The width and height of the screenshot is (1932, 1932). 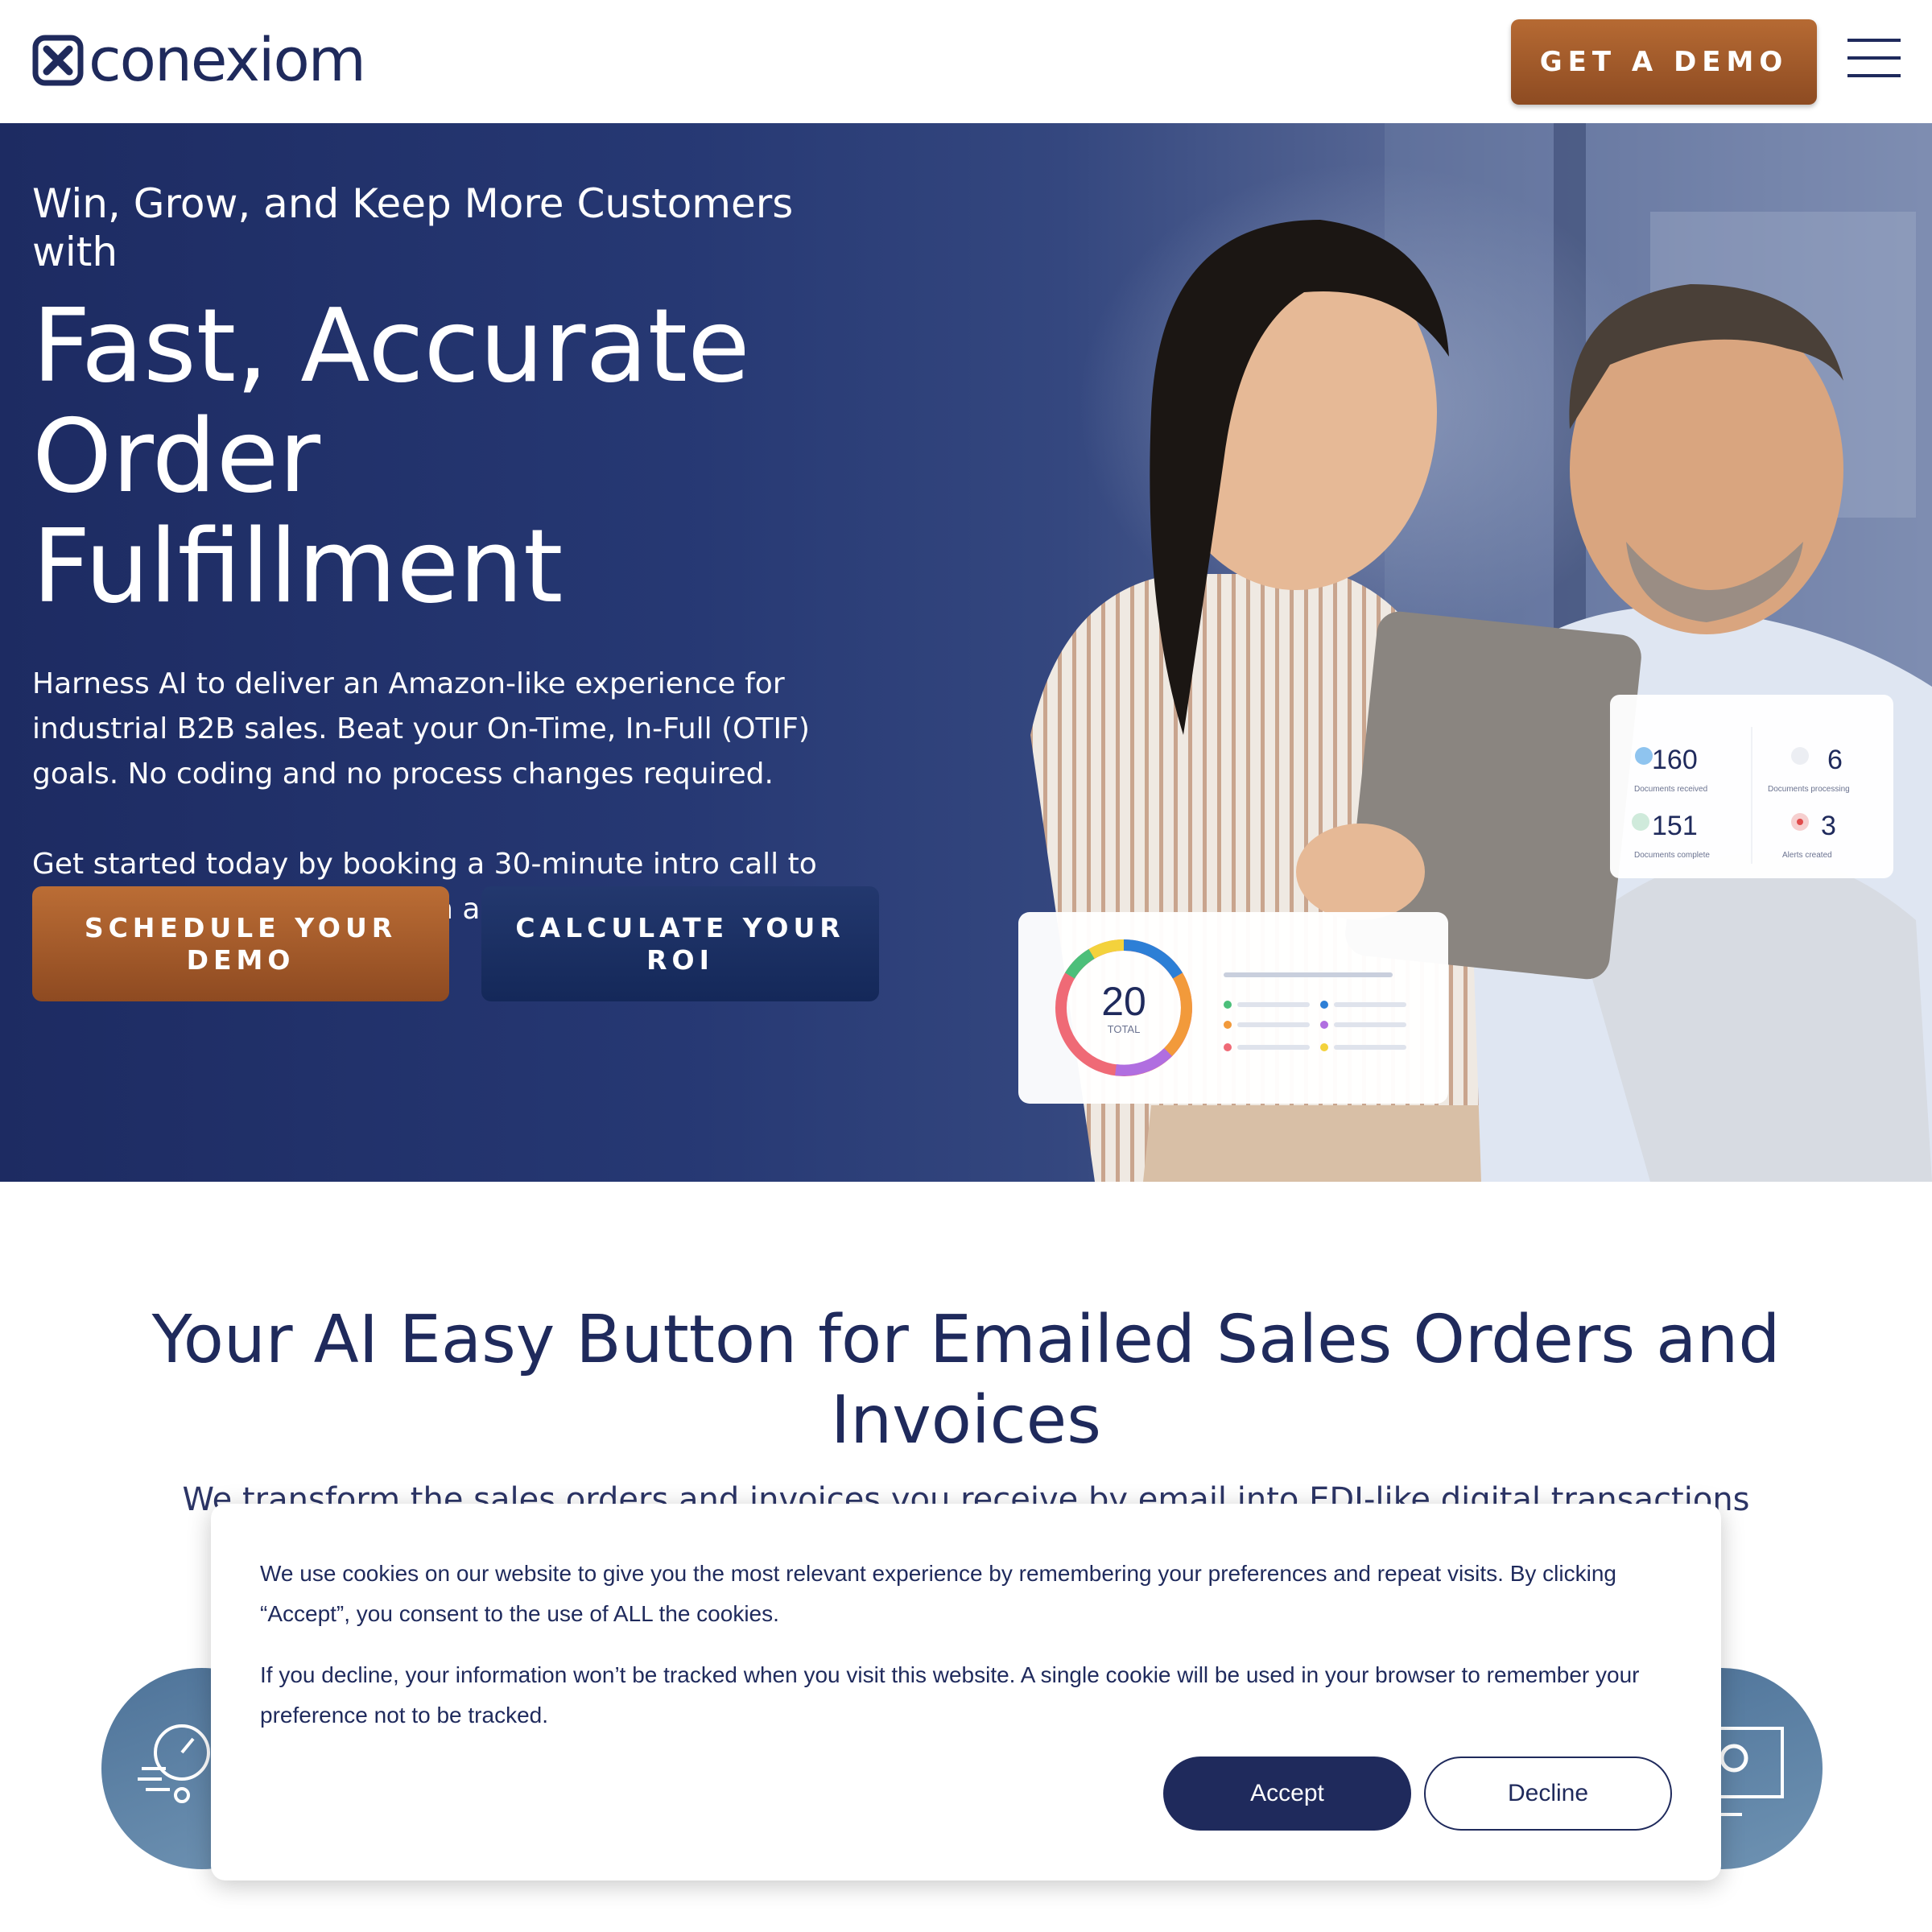 I want to click on hero-headline: Fast, Accurate Order Fulfillment, so click(x=450, y=456).